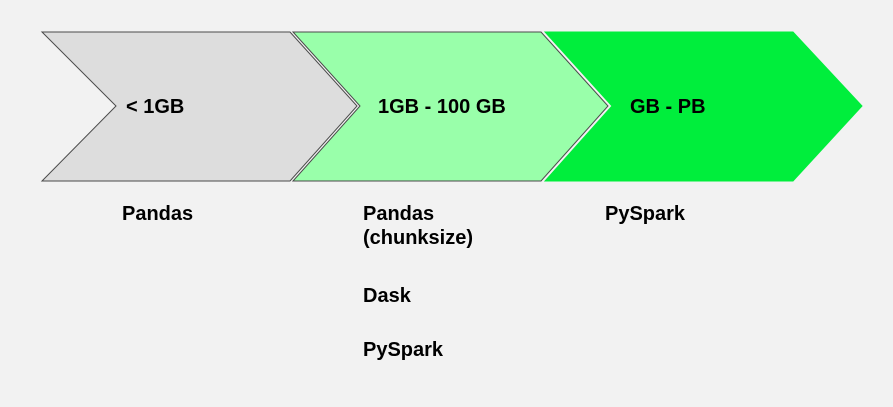 This screenshot has height=407, width=893. I want to click on tool-pandas-chunksize: Pandas (chunksize), so click(418, 226).